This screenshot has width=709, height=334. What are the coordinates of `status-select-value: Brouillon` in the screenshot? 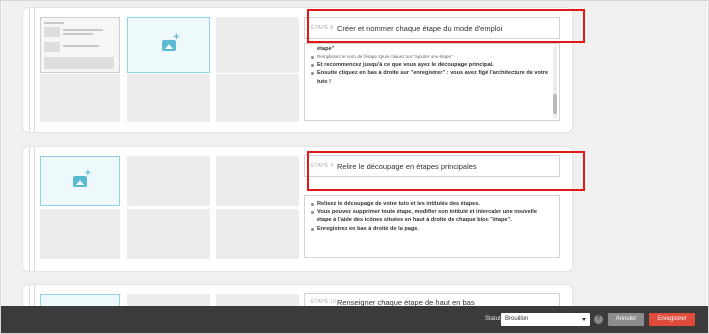 It's located at (517, 319).